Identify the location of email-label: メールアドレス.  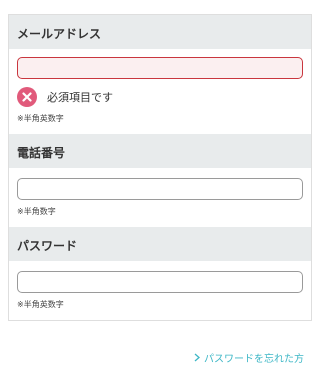
(59, 34).